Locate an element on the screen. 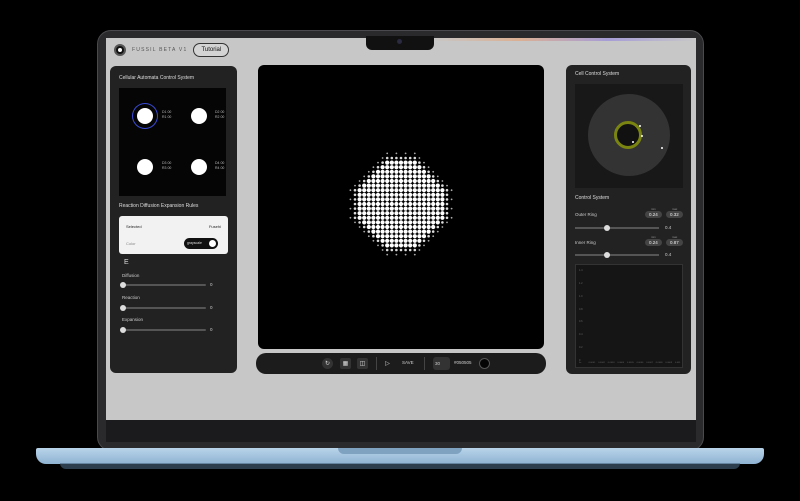 The image size is (800, 501). diffusion-value: 0 is located at coordinates (211, 284).